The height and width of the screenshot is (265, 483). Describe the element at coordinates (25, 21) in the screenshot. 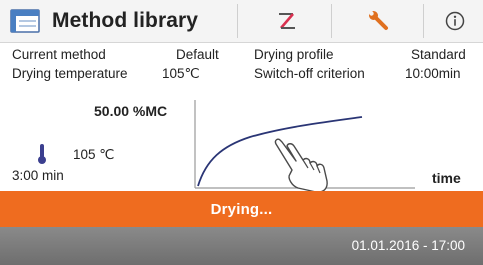

I see `method-library-icon` at that location.